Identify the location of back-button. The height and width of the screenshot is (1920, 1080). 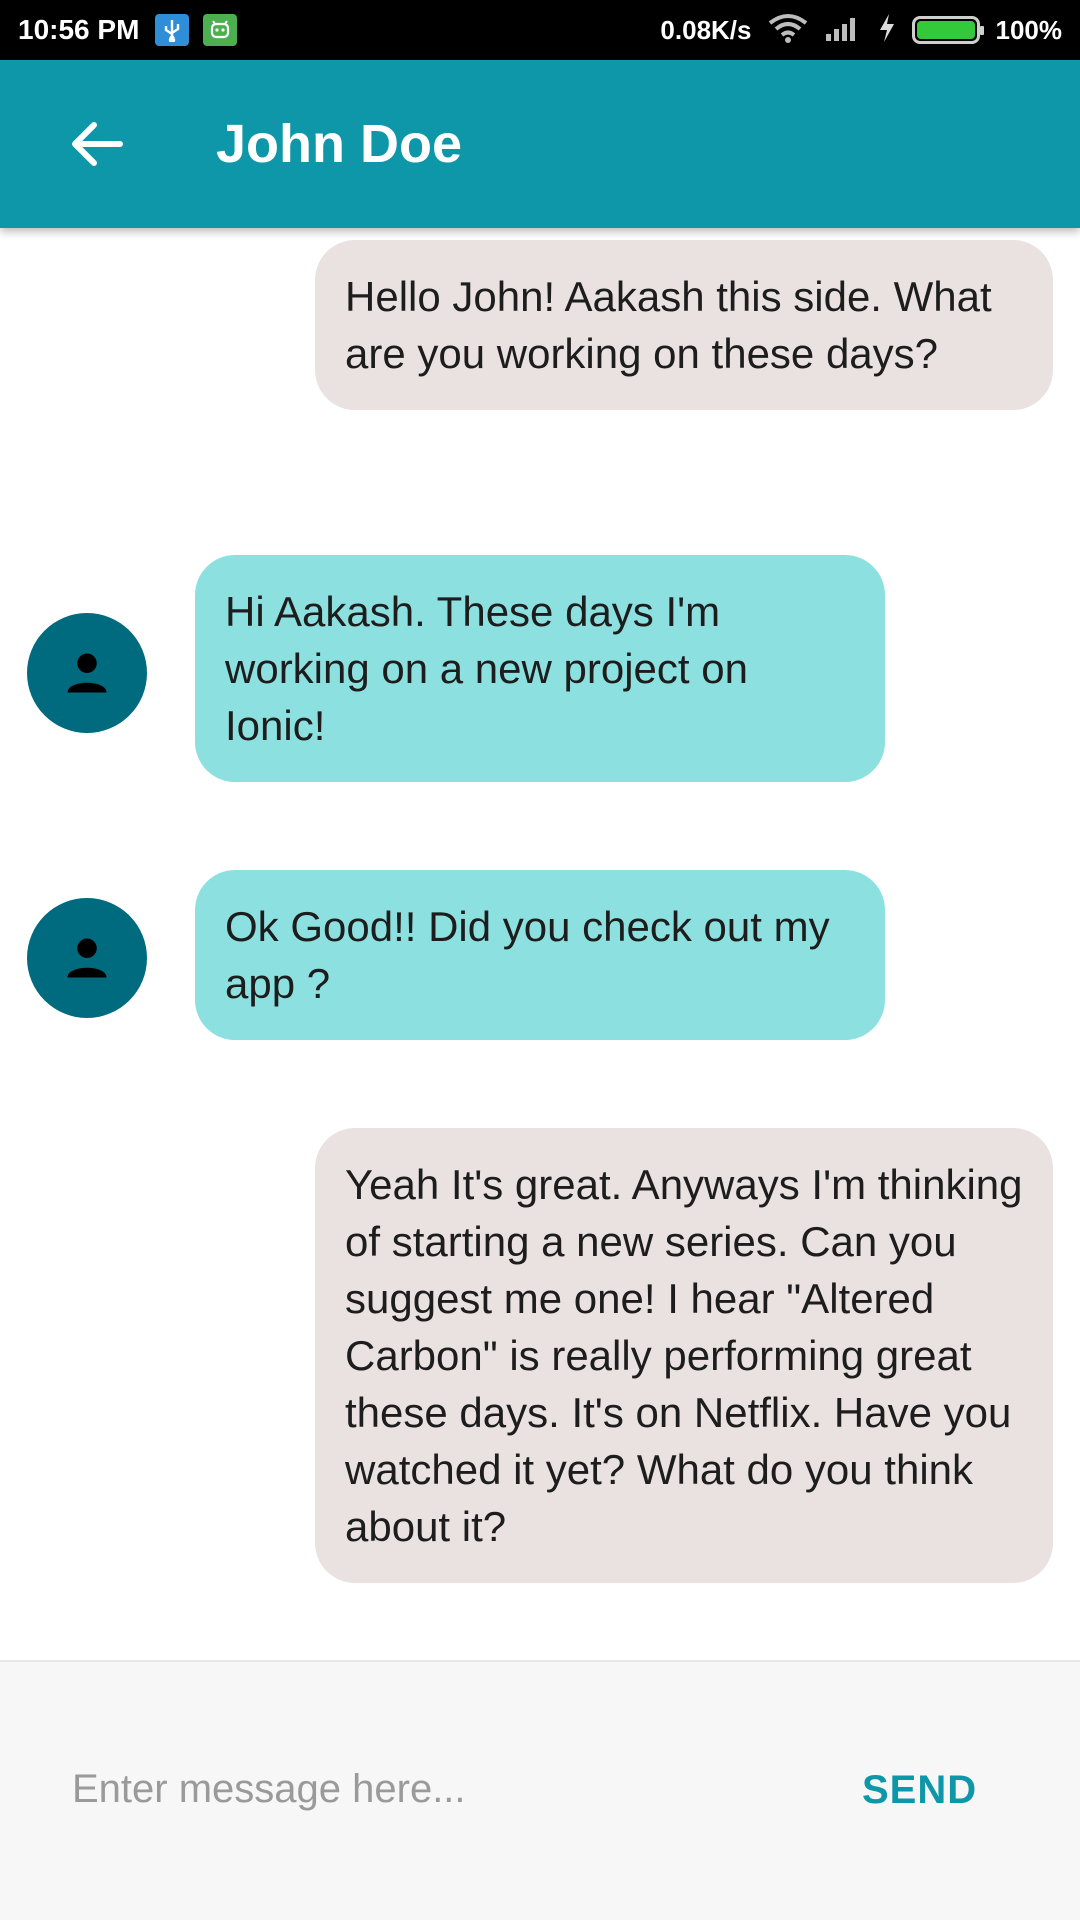
(96, 144).